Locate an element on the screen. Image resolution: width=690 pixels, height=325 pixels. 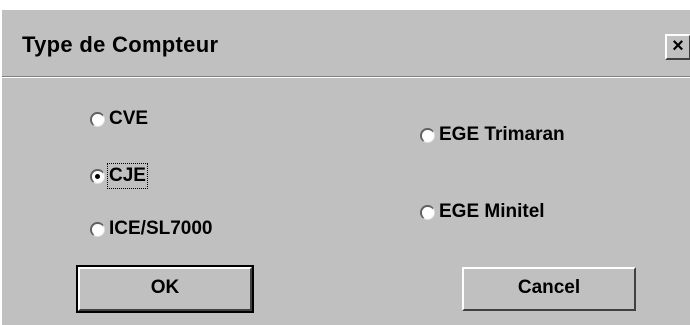
radio-label-cve: CVE is located at coordinates (129, 118).